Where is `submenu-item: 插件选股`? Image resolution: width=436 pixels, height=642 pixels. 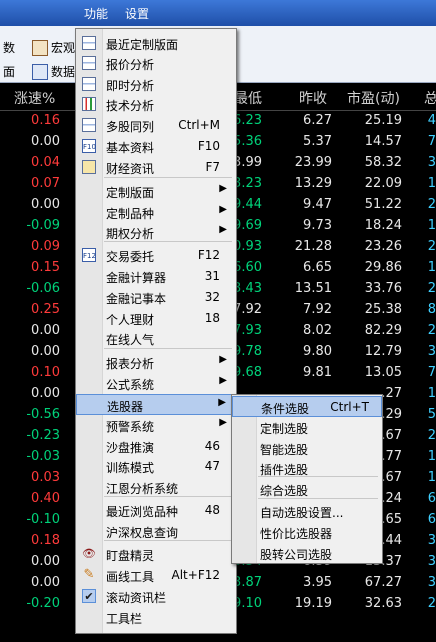
submenu-item: 插件选股 is located at coordinates (307, 468).